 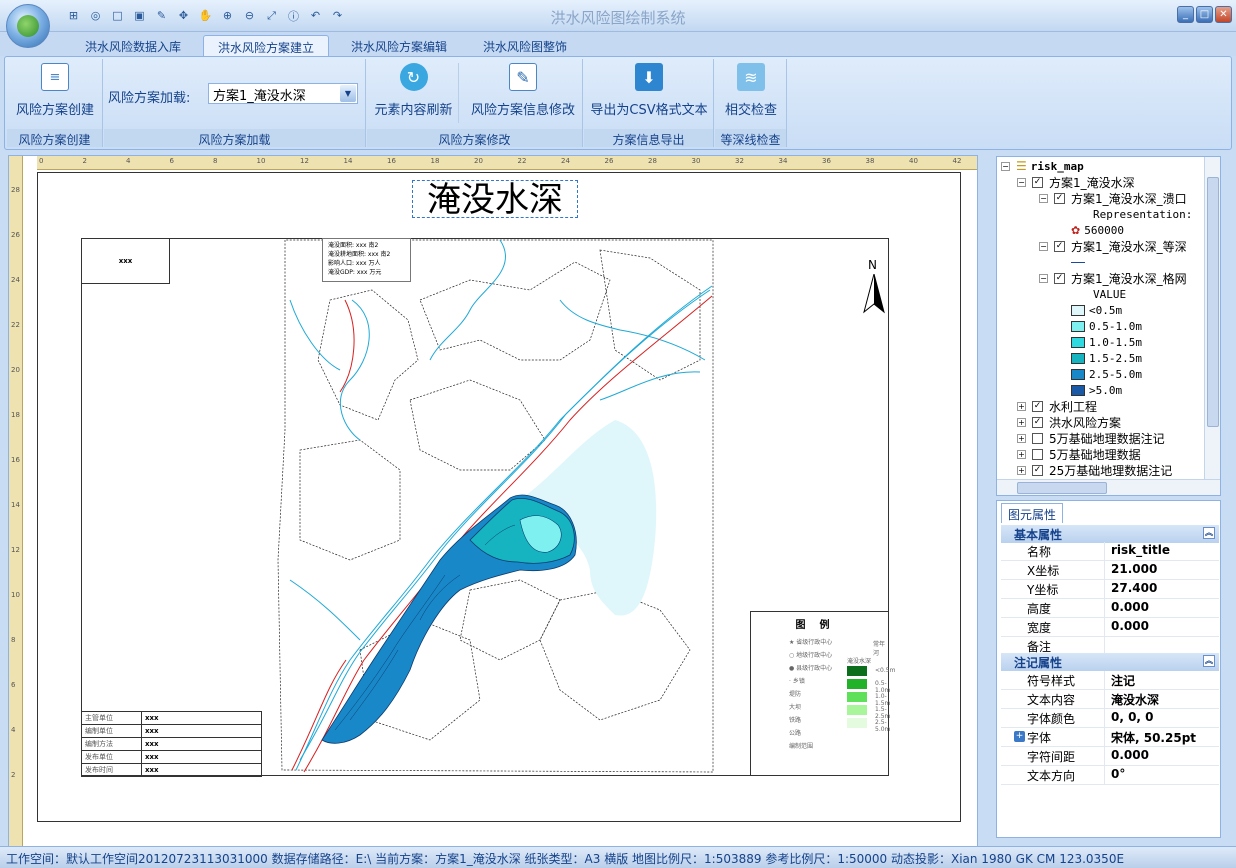 I want to click on property-row: 字符间距 0.000, so click(x=1110, y=756).